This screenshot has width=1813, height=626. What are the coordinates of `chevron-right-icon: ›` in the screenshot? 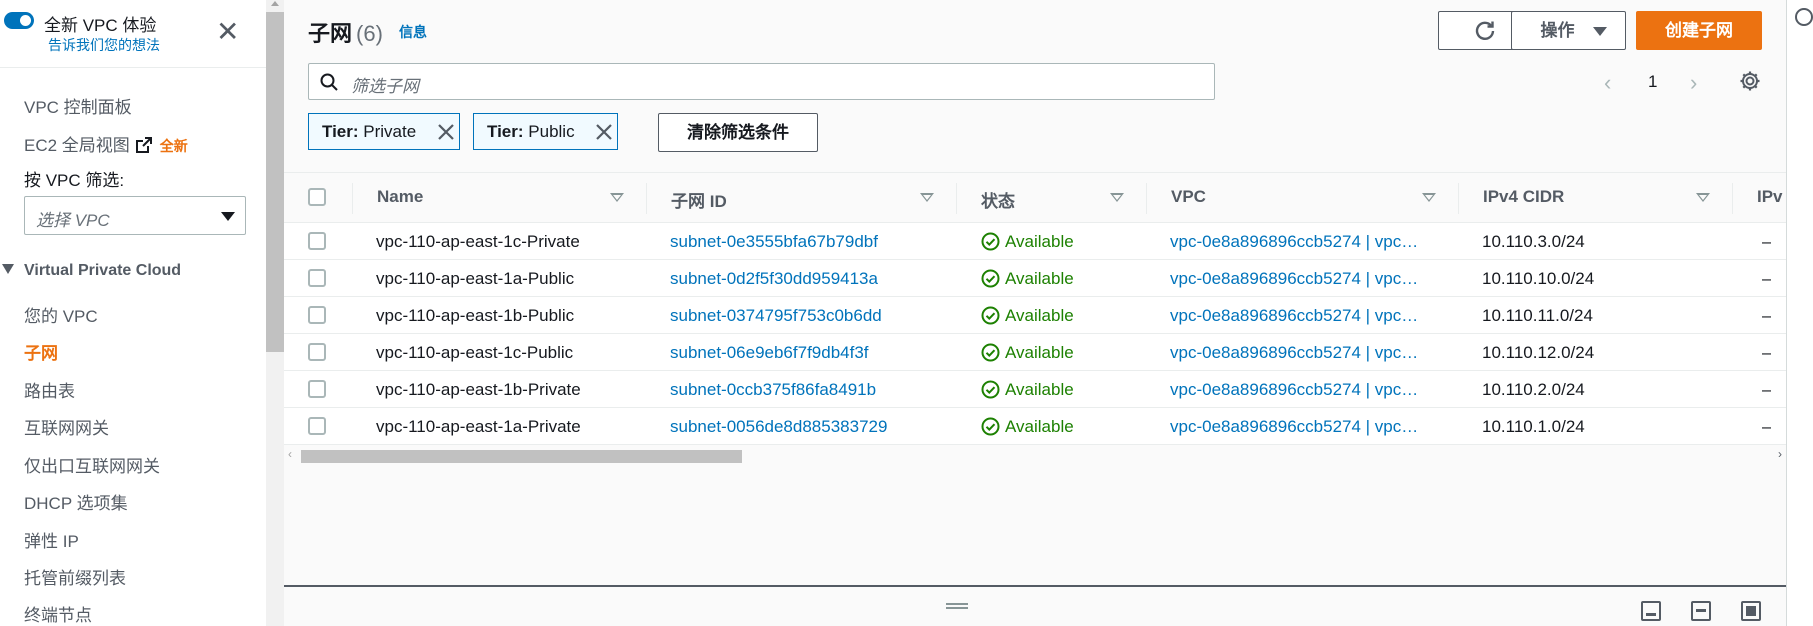 It's located at (1693, 83).